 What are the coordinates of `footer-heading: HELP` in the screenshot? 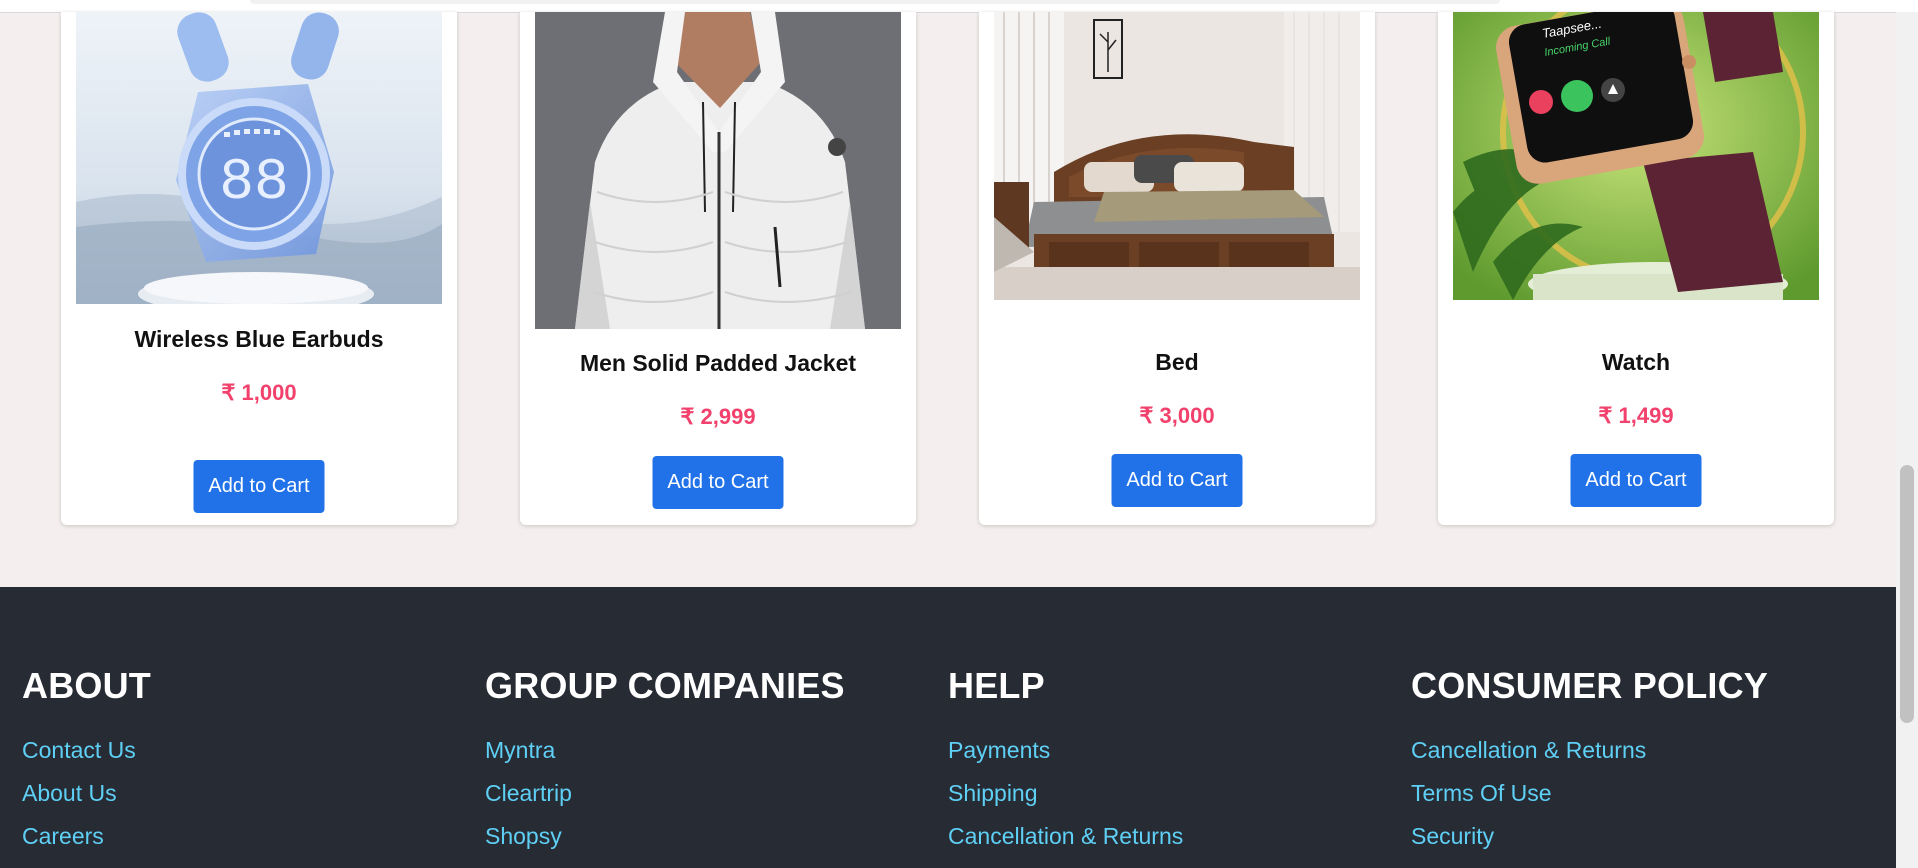 It's located at (996, 685).